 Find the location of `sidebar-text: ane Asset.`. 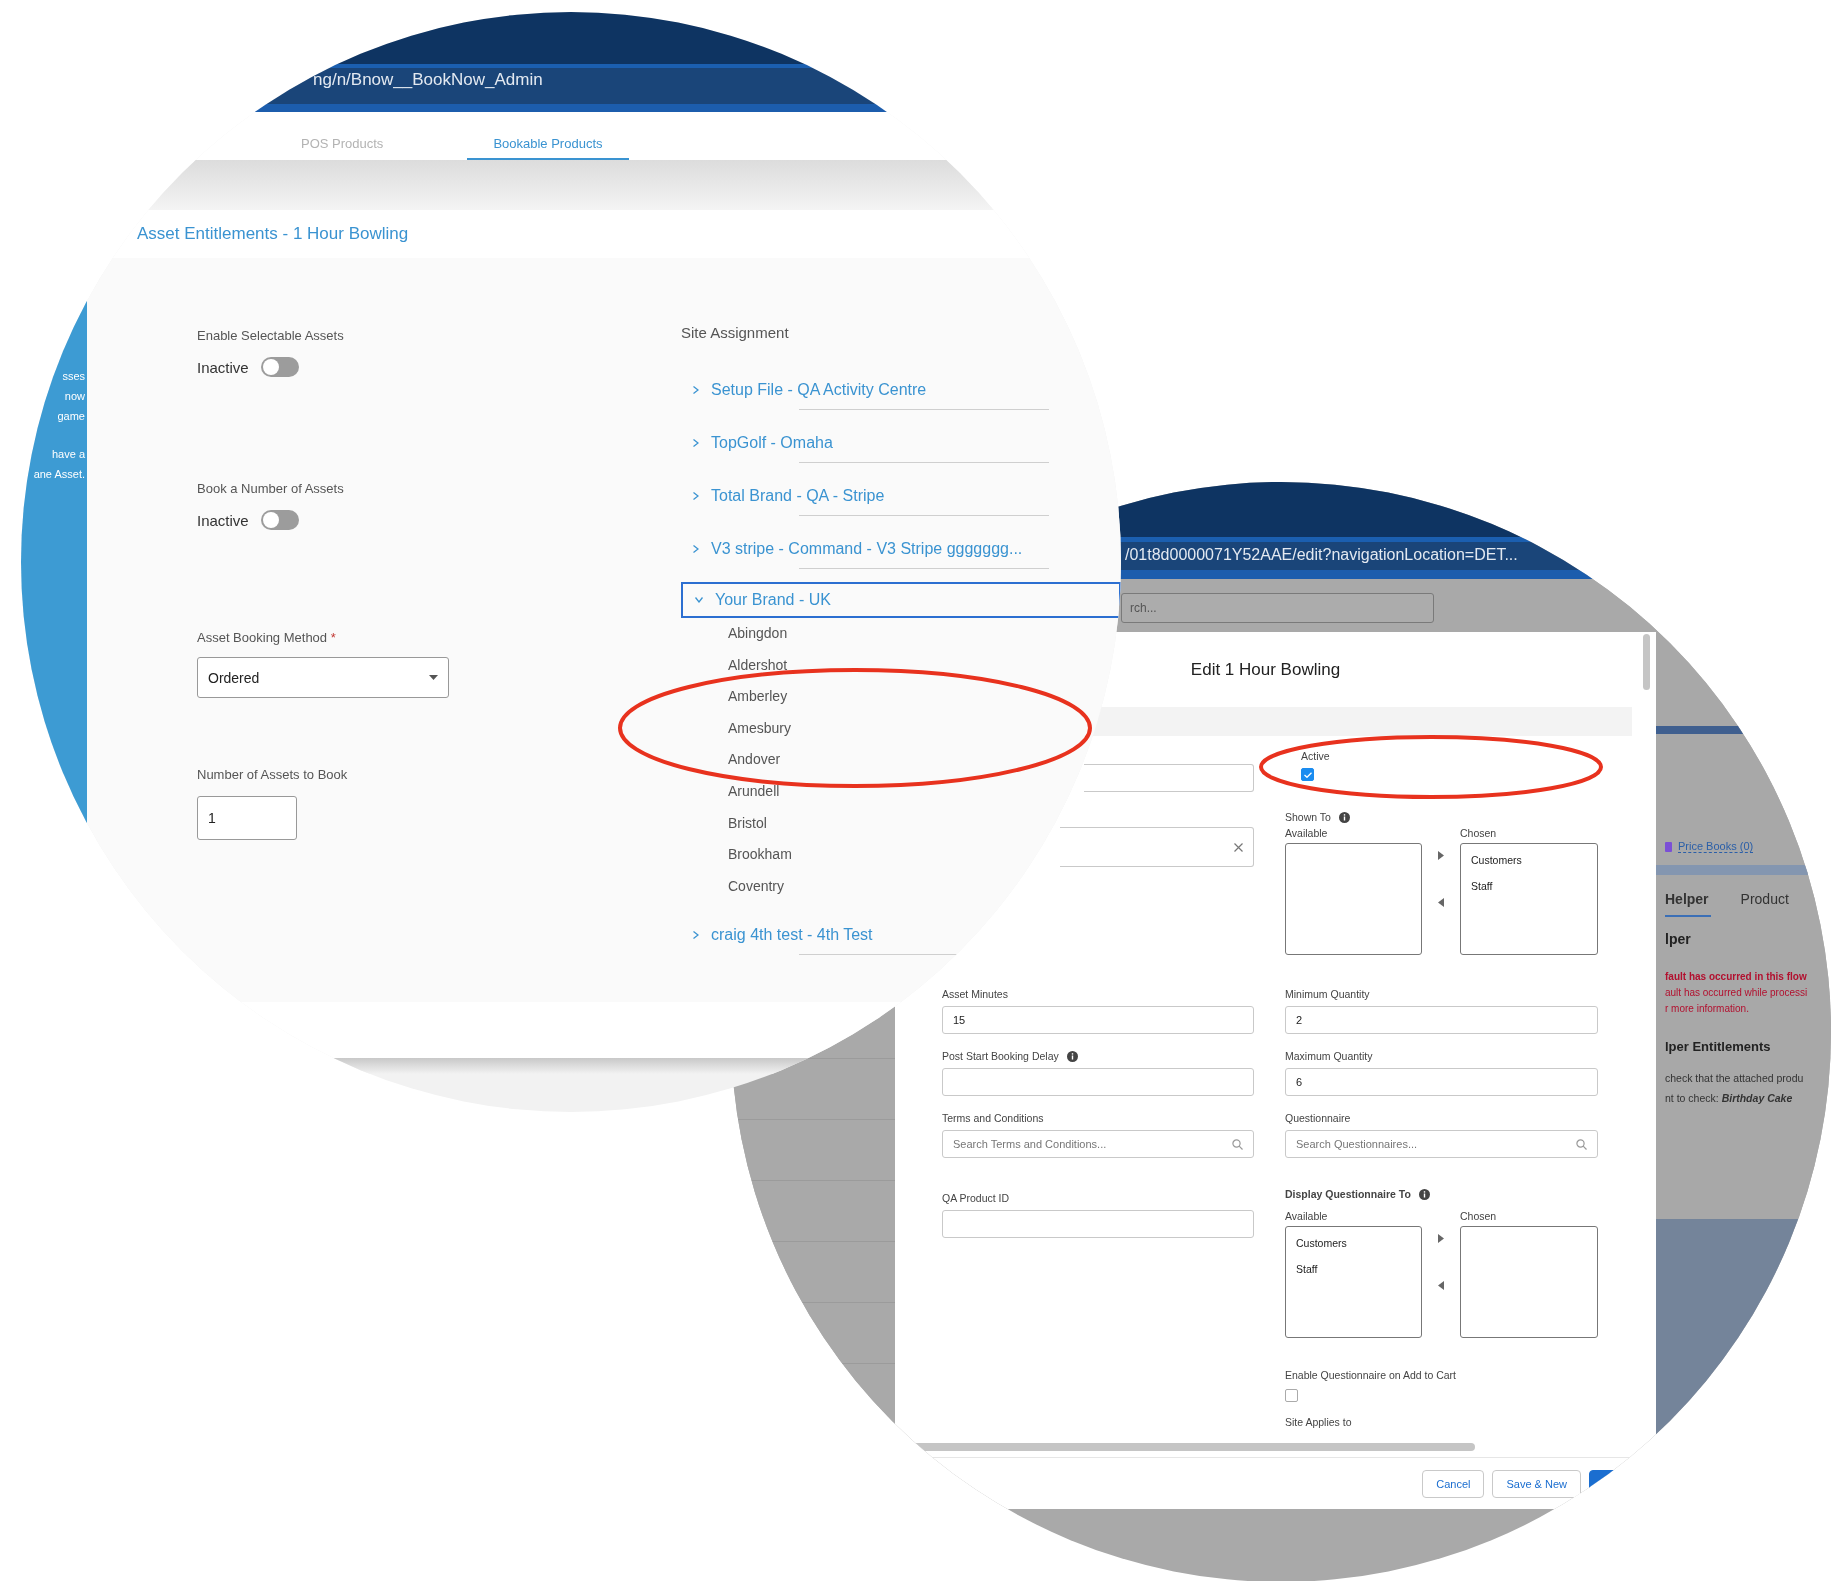

sidebar-text: ane Asset. is located at coordinates (59, 474).